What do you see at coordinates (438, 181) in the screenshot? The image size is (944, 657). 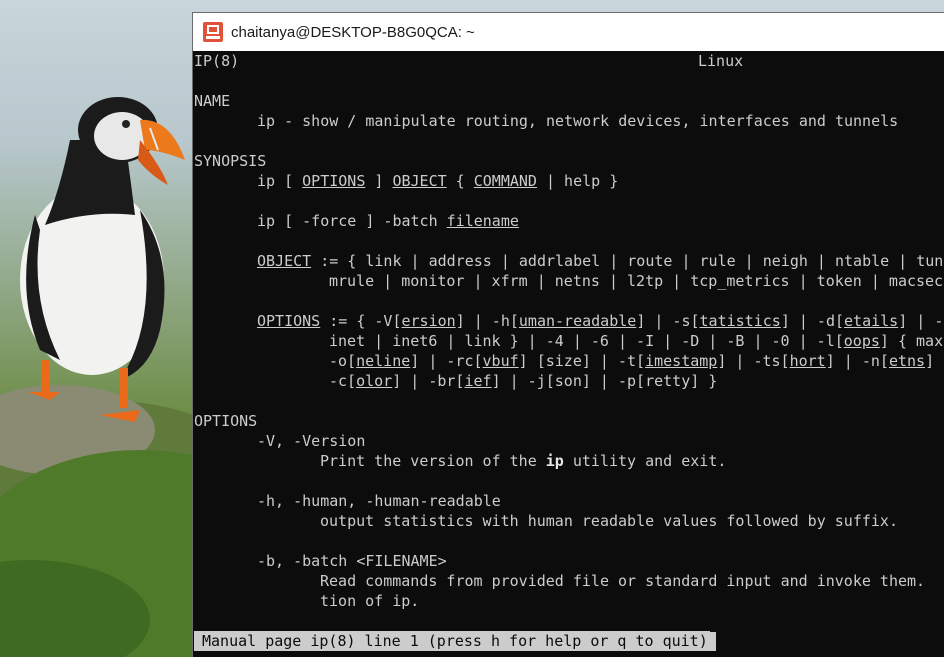 I see `synopsis-line-1: ip [ OPTIONS ] OBJECT { COMMAND | help }` at bounding box center [438, 181].